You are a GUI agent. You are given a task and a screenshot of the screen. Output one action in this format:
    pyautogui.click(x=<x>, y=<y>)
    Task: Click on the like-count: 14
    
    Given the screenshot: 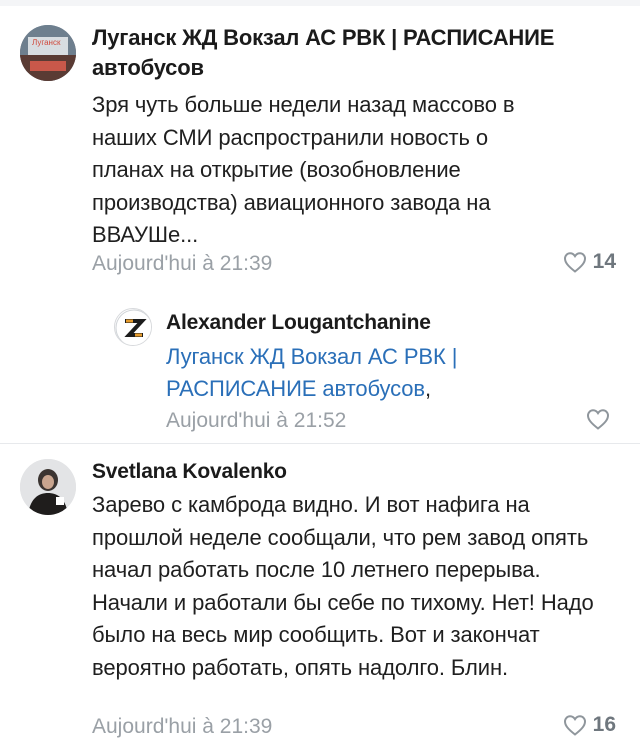 What is the action you would take?
    pyautogui.click(x=604, y=261)
    